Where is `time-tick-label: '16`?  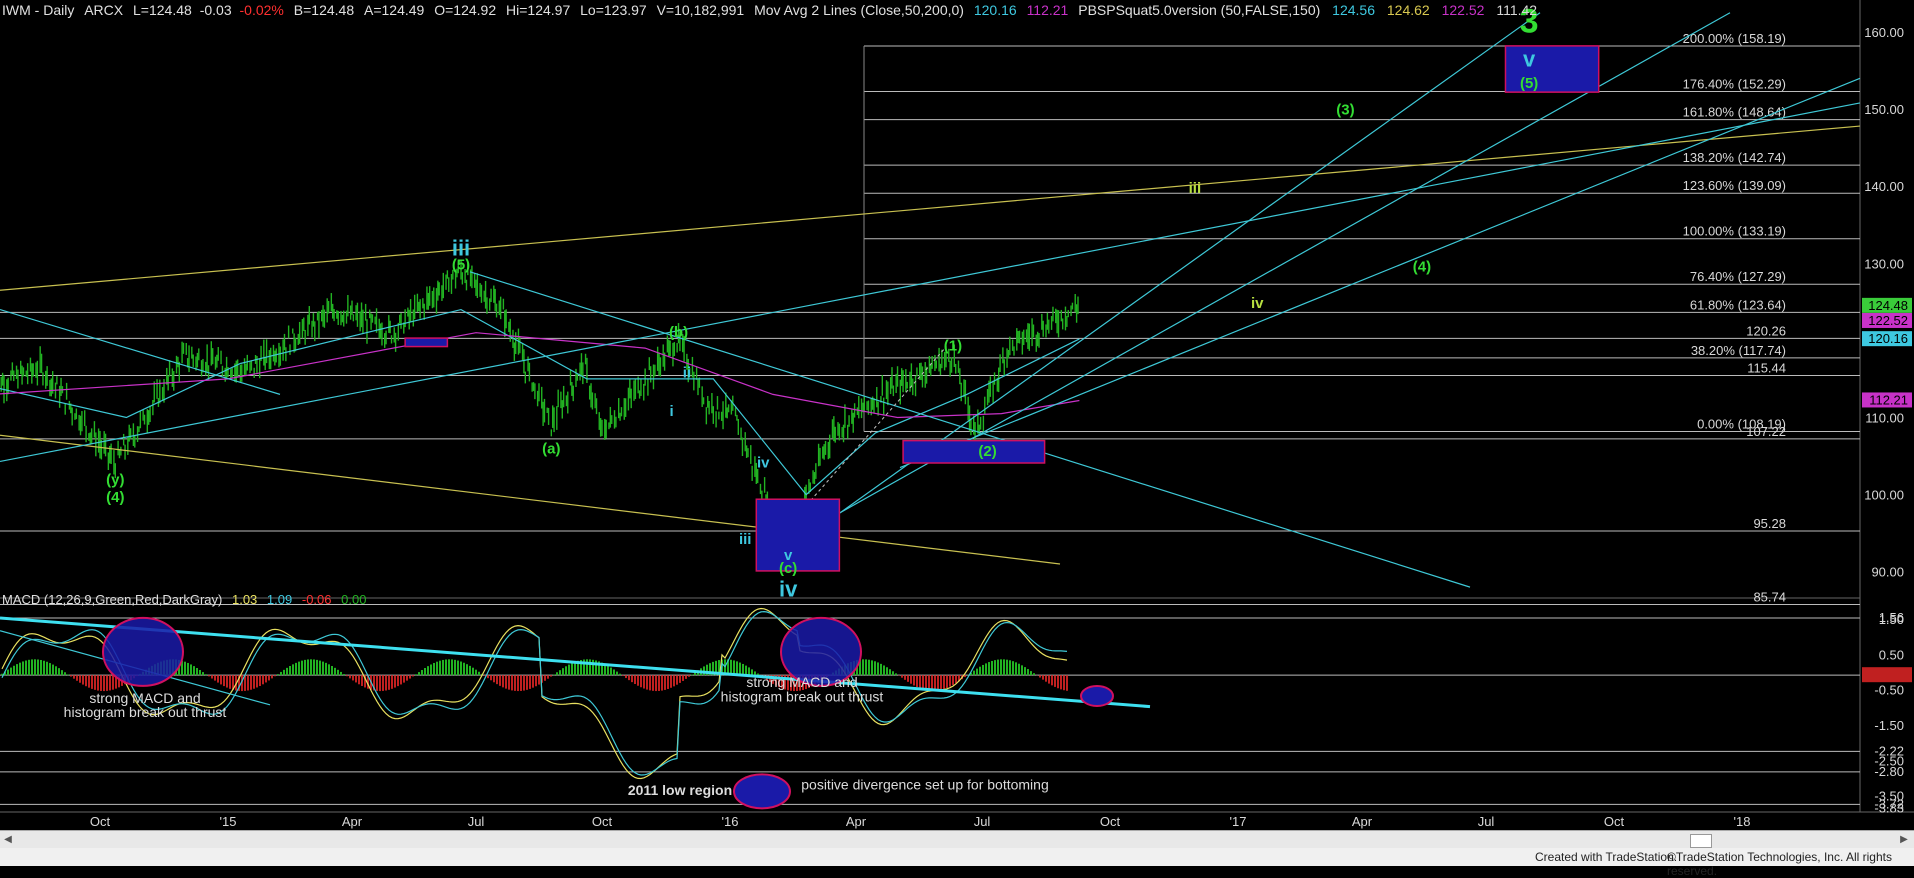
time-tick-label: '16 is located at coordinates (730, 821).